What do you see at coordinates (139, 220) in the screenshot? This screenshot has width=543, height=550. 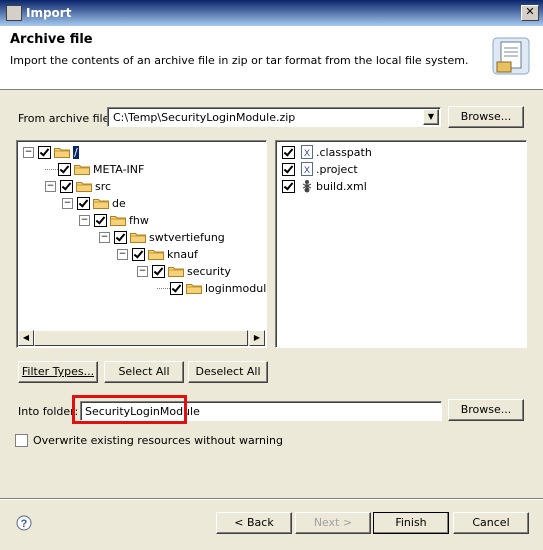 I see `tree-item-label: fhw` at bounding box center [139, 220].